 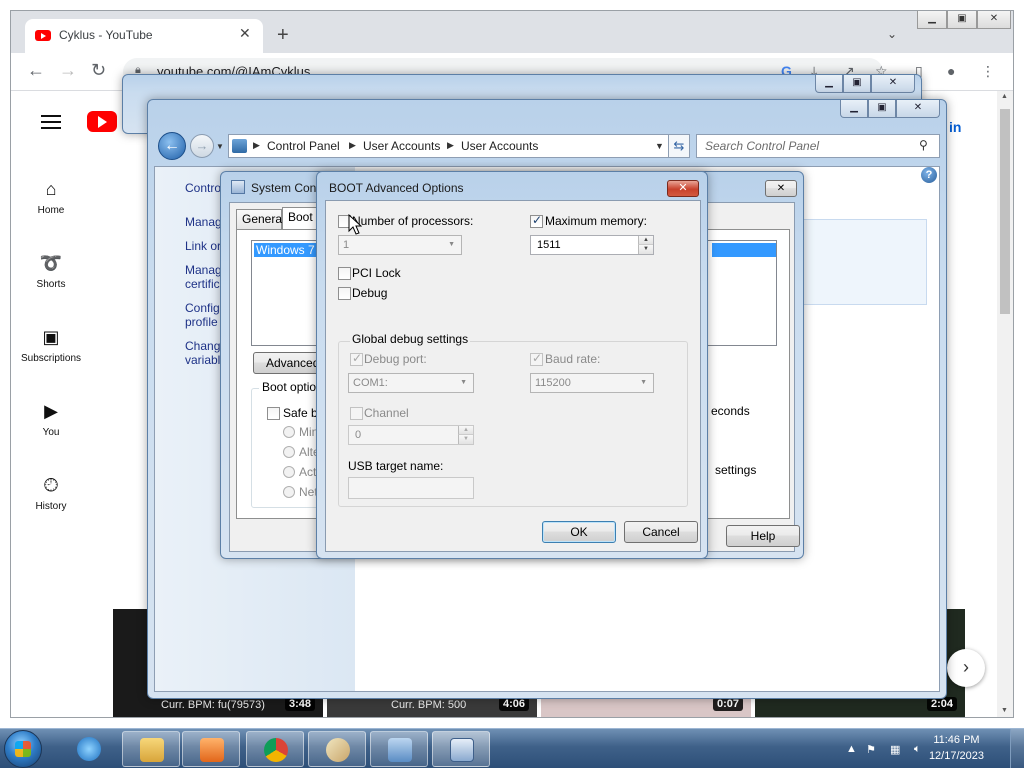 I want to click on forward-arrow-icon: →, so click(x=68, y=70).